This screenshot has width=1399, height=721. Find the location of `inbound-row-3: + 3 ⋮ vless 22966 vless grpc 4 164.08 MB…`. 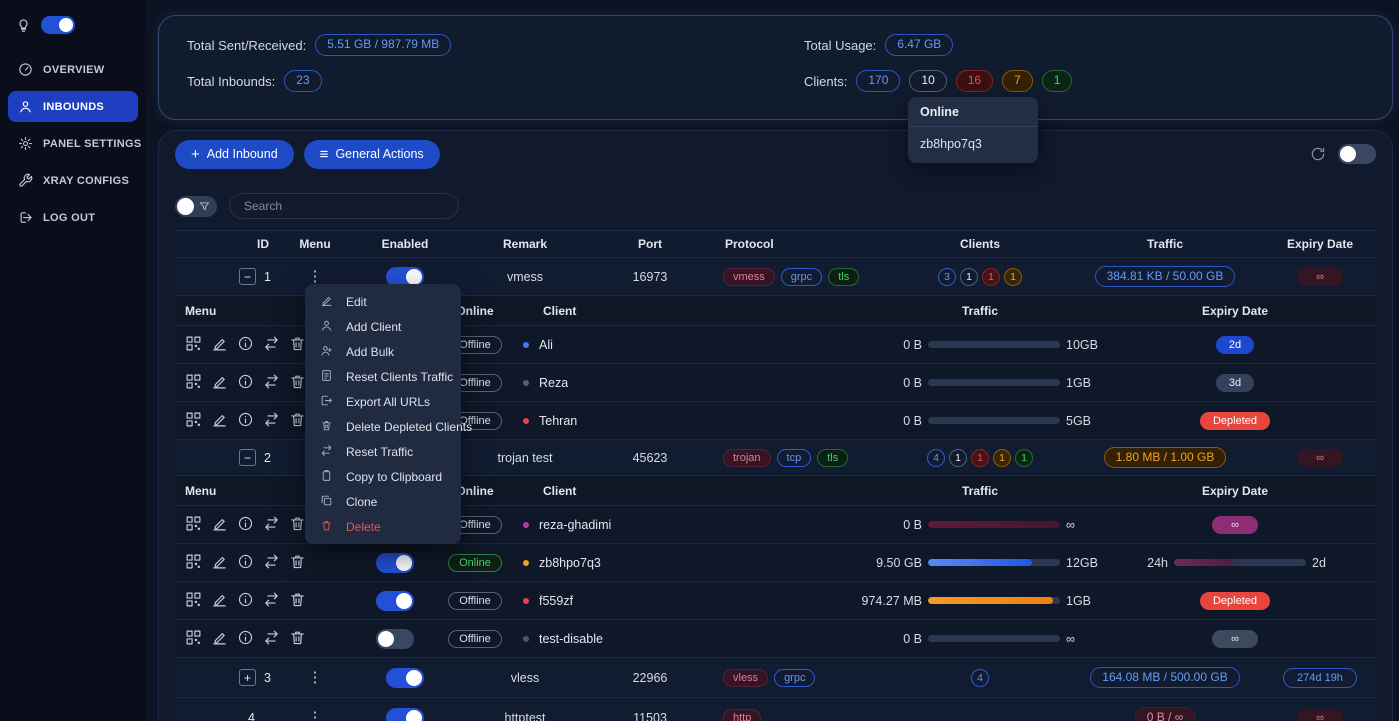

inbound-row-3: + 3 ⋮ vless 22966 vless grpc 4 164.08 MB… is located at coordinates (775, 678).